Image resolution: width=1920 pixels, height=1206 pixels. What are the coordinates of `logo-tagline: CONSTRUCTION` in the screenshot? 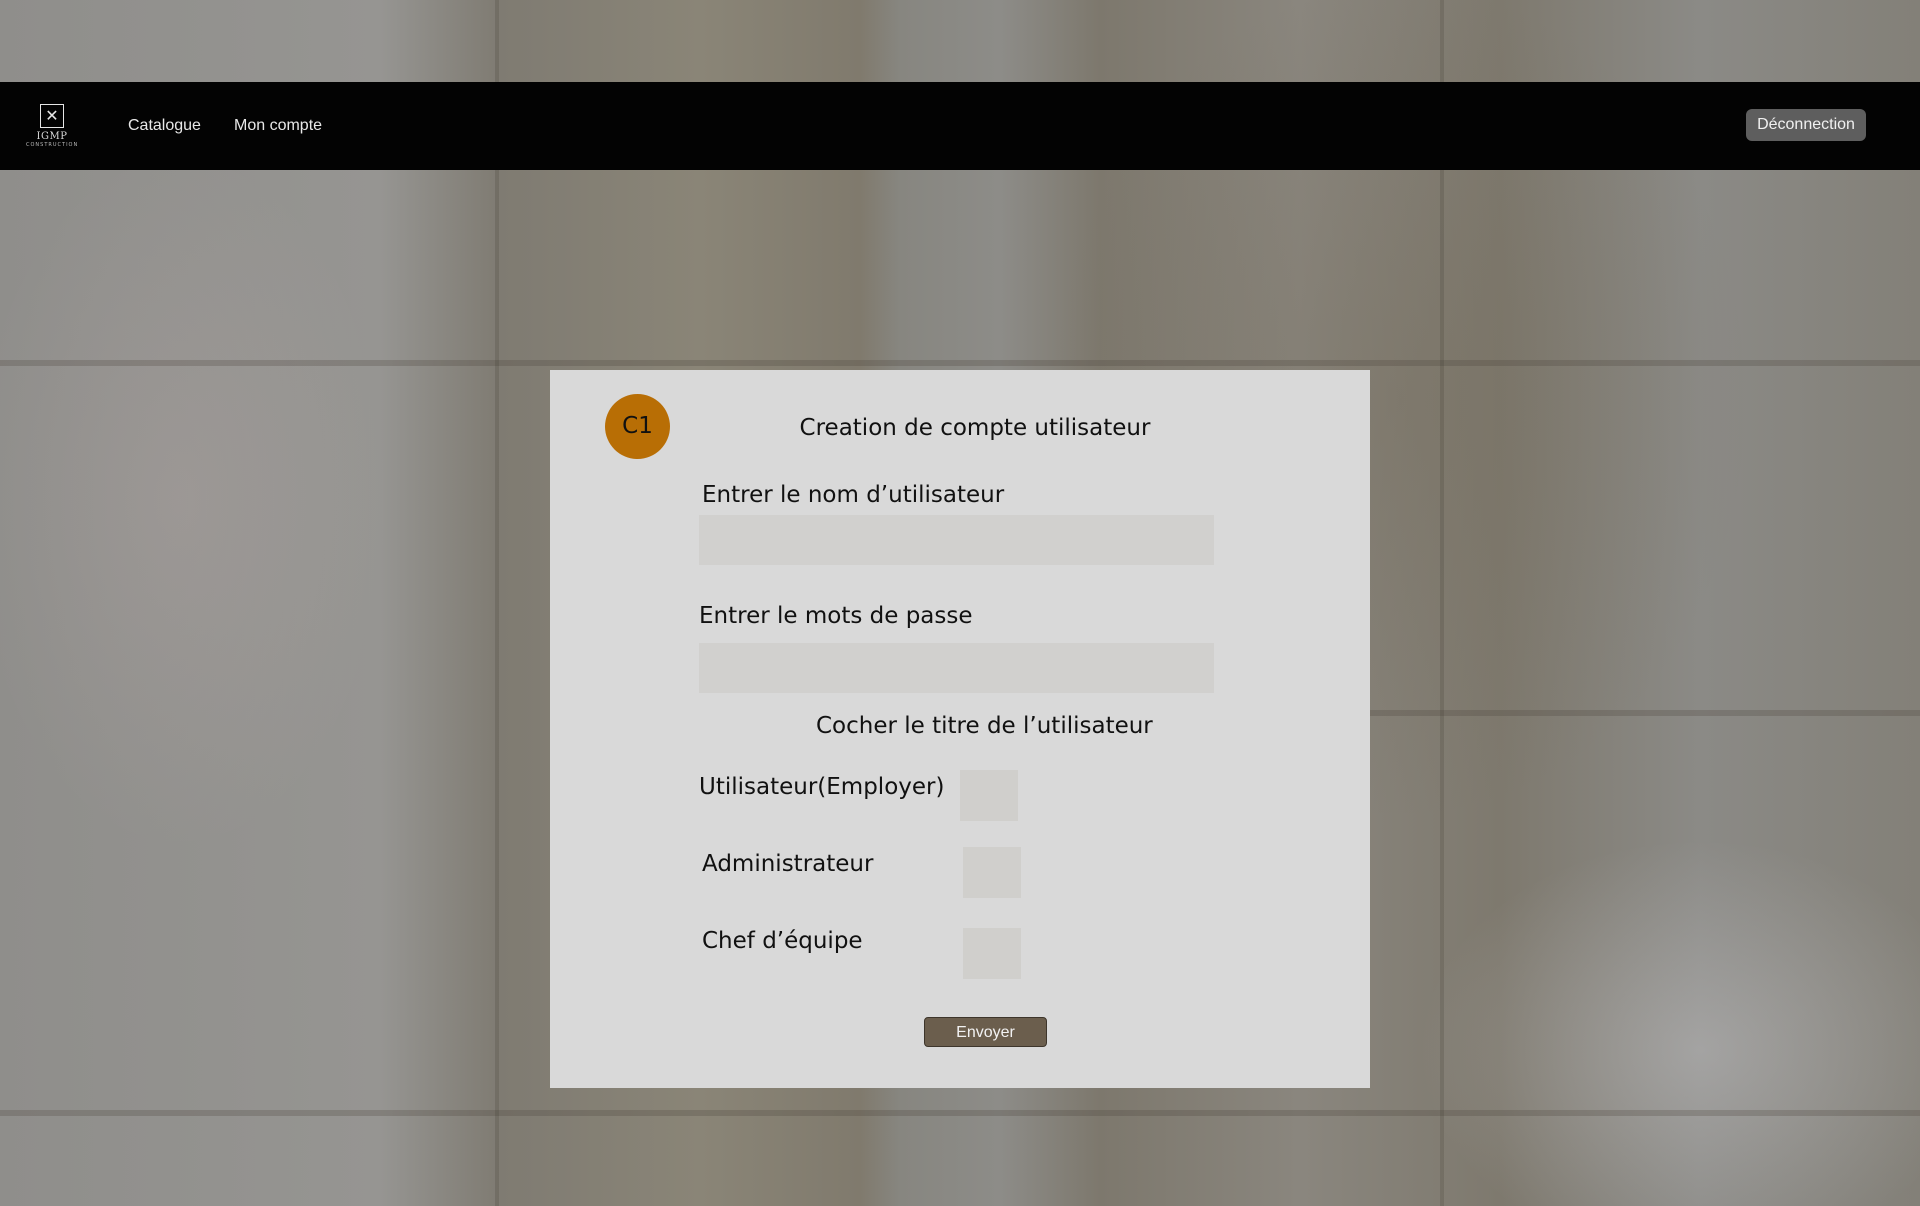 It's located at (52, 145).